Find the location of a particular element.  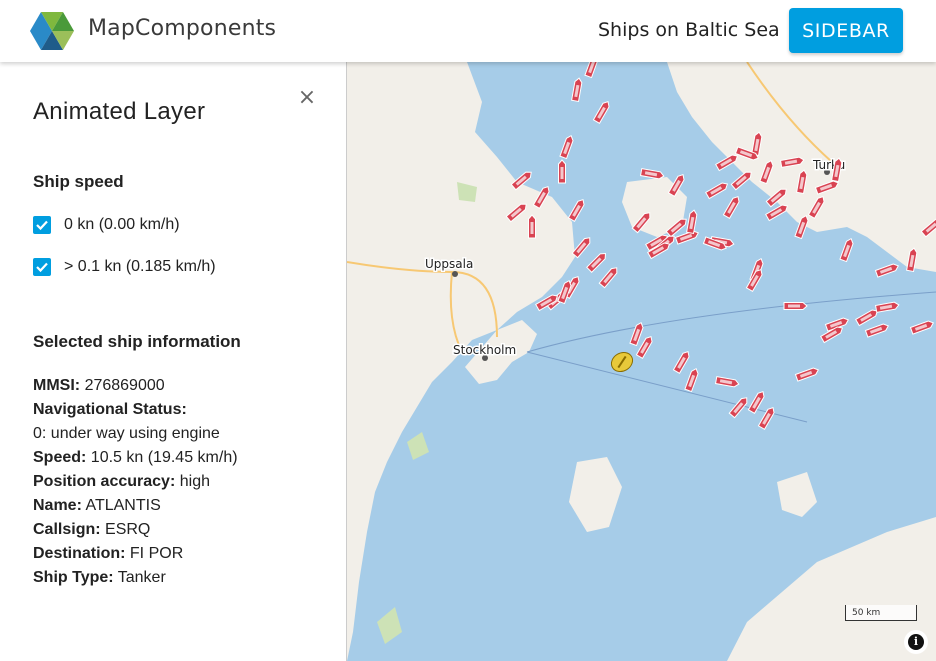

land-island-east is located at coordinates (797, 494).